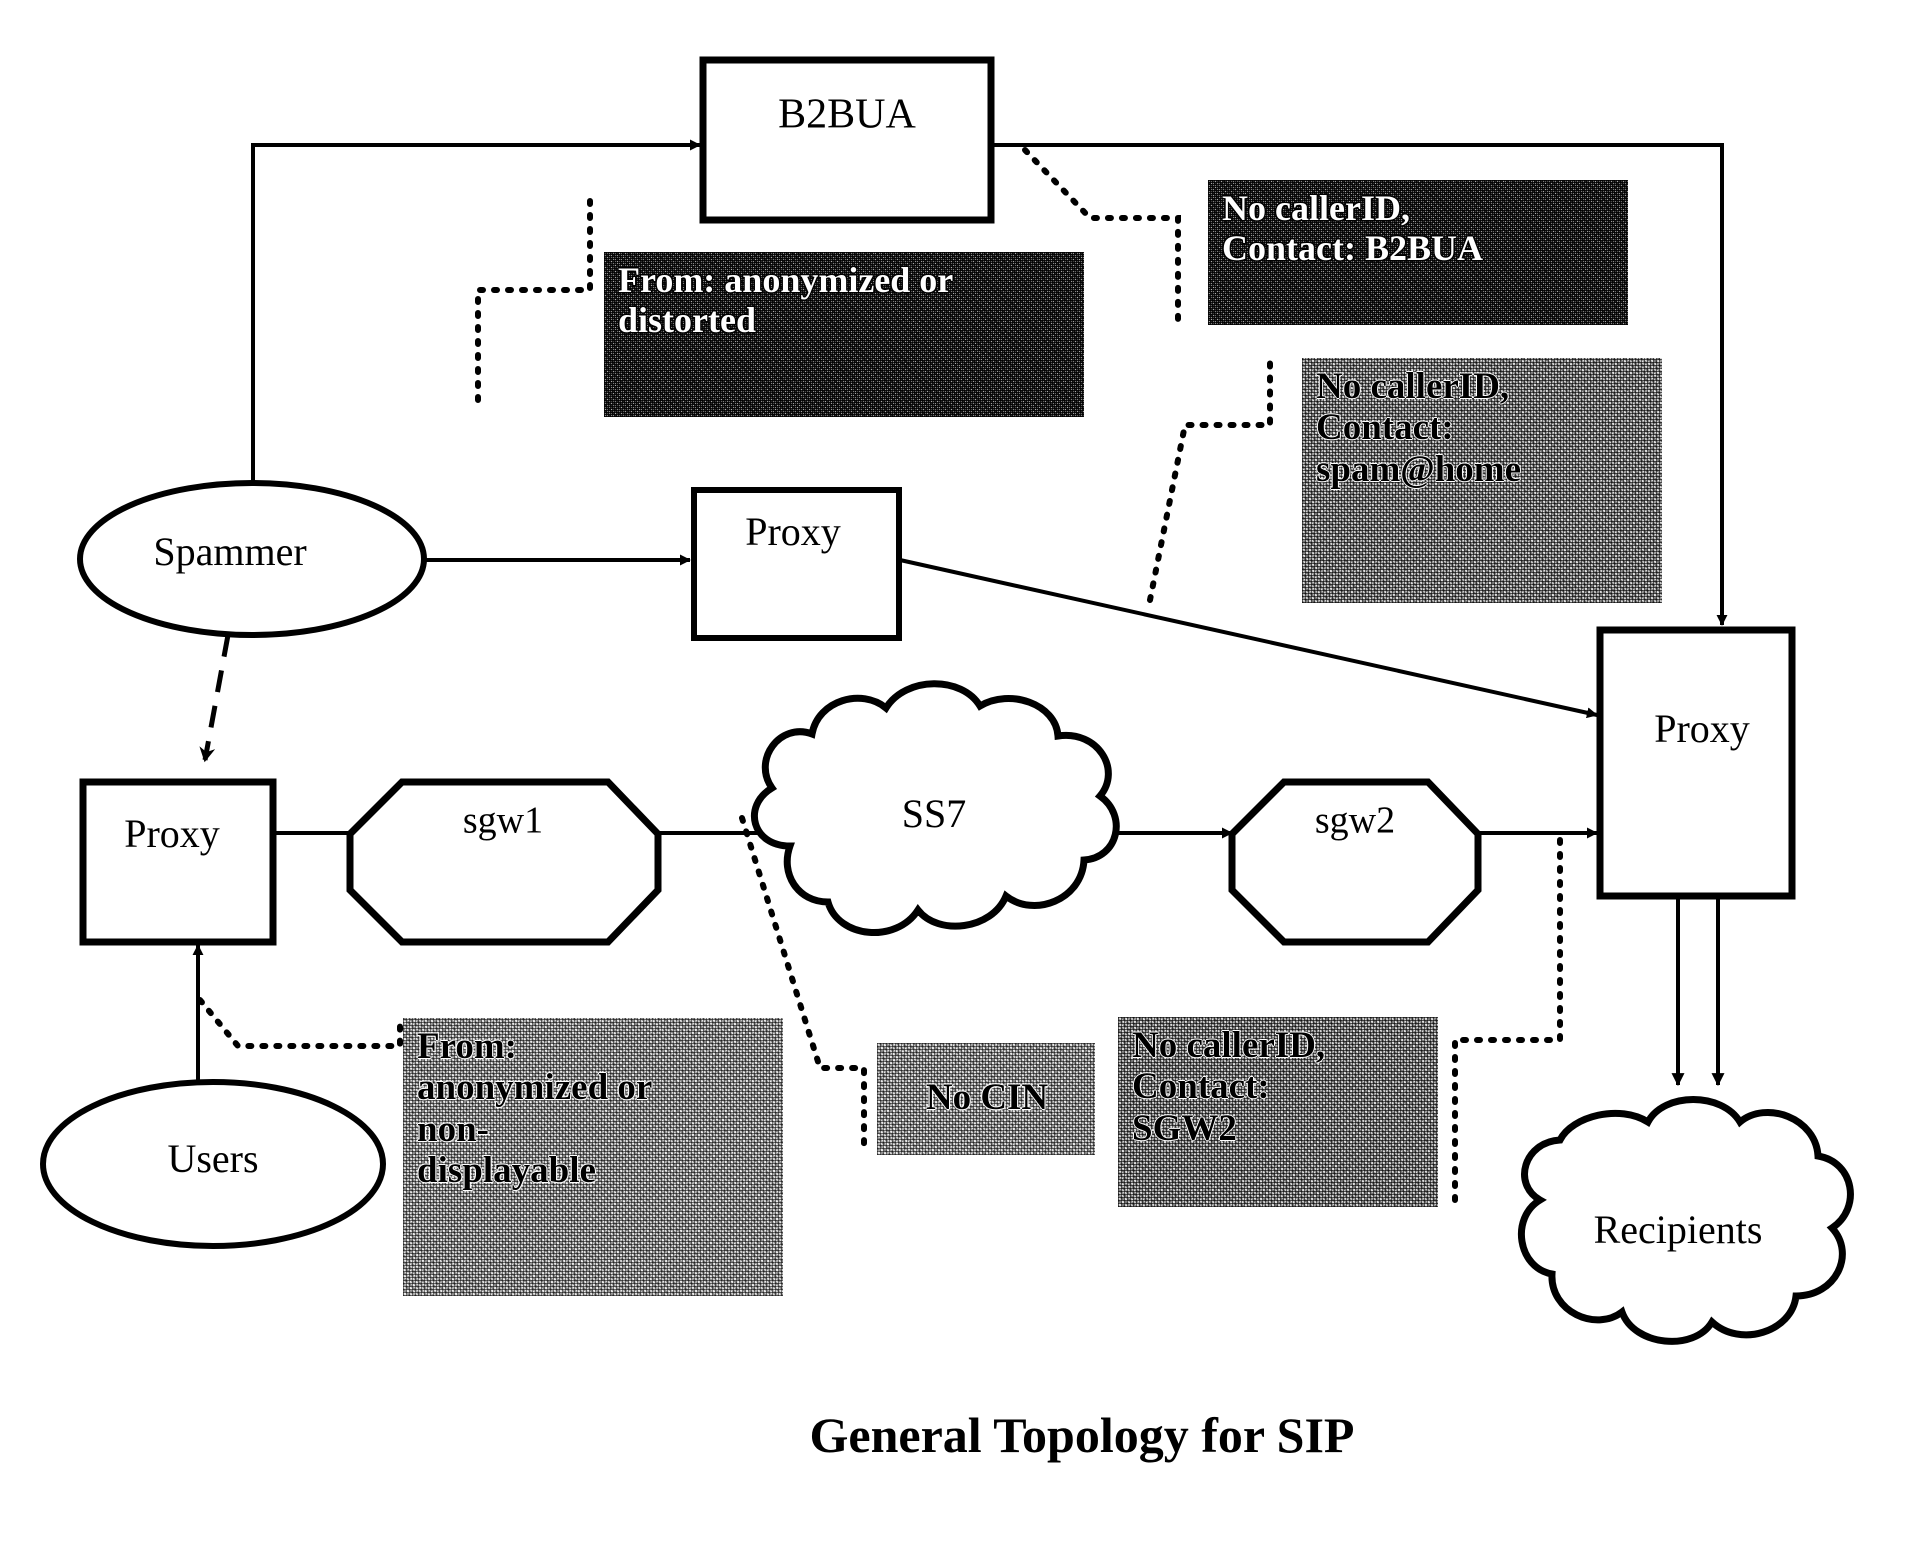 The width and height of the screenshot is (1907, 1544). I want to click on node-users-label: Users, so click(212, 1158).